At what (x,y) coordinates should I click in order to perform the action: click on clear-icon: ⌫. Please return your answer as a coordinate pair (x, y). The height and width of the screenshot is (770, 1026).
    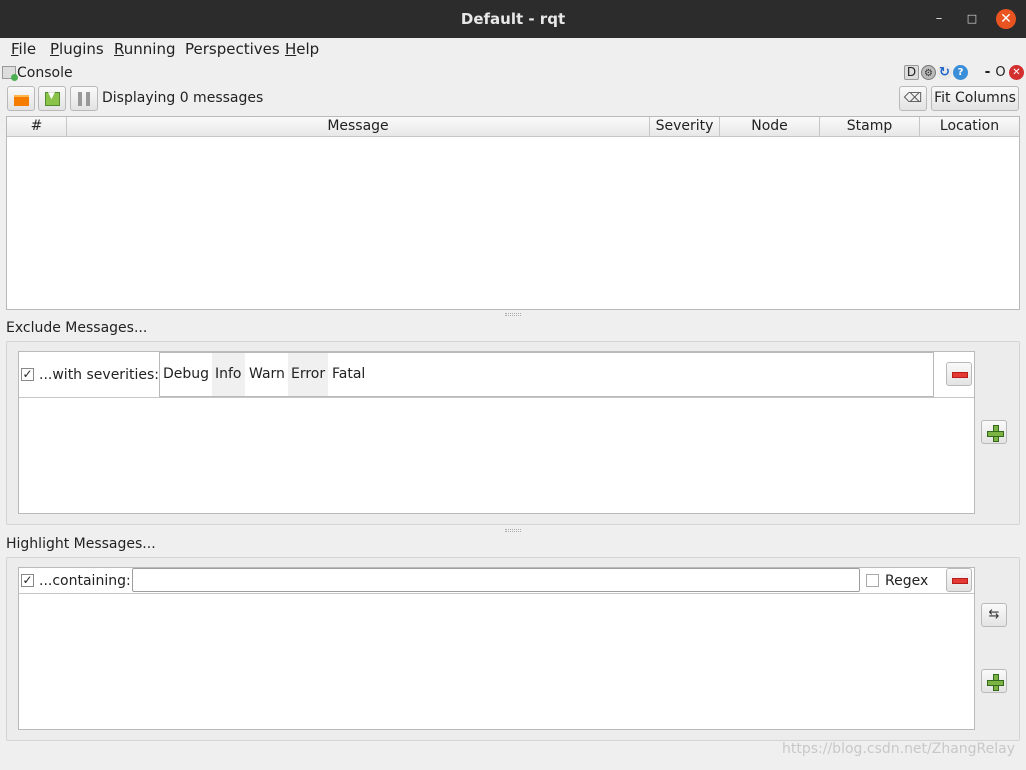
    Looking at the image, I should click on (913, 98).